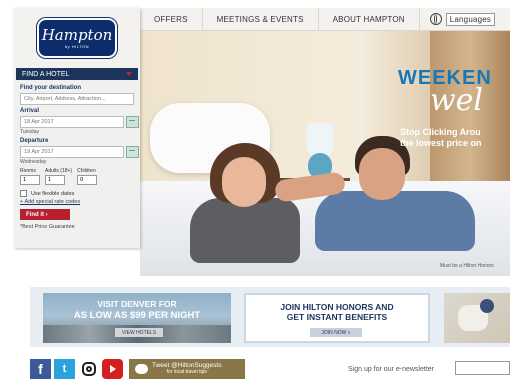 This screenshot has width=510, height=387. Describe the element at coordinates (487, 306) in the screenshot. I see `promo-third-figure` at that location.